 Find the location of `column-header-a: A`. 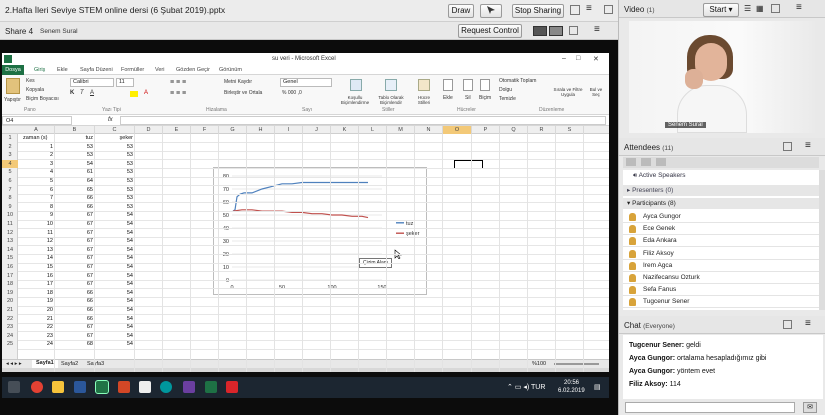

column-header-a: A is located at coordinates (36, 130).